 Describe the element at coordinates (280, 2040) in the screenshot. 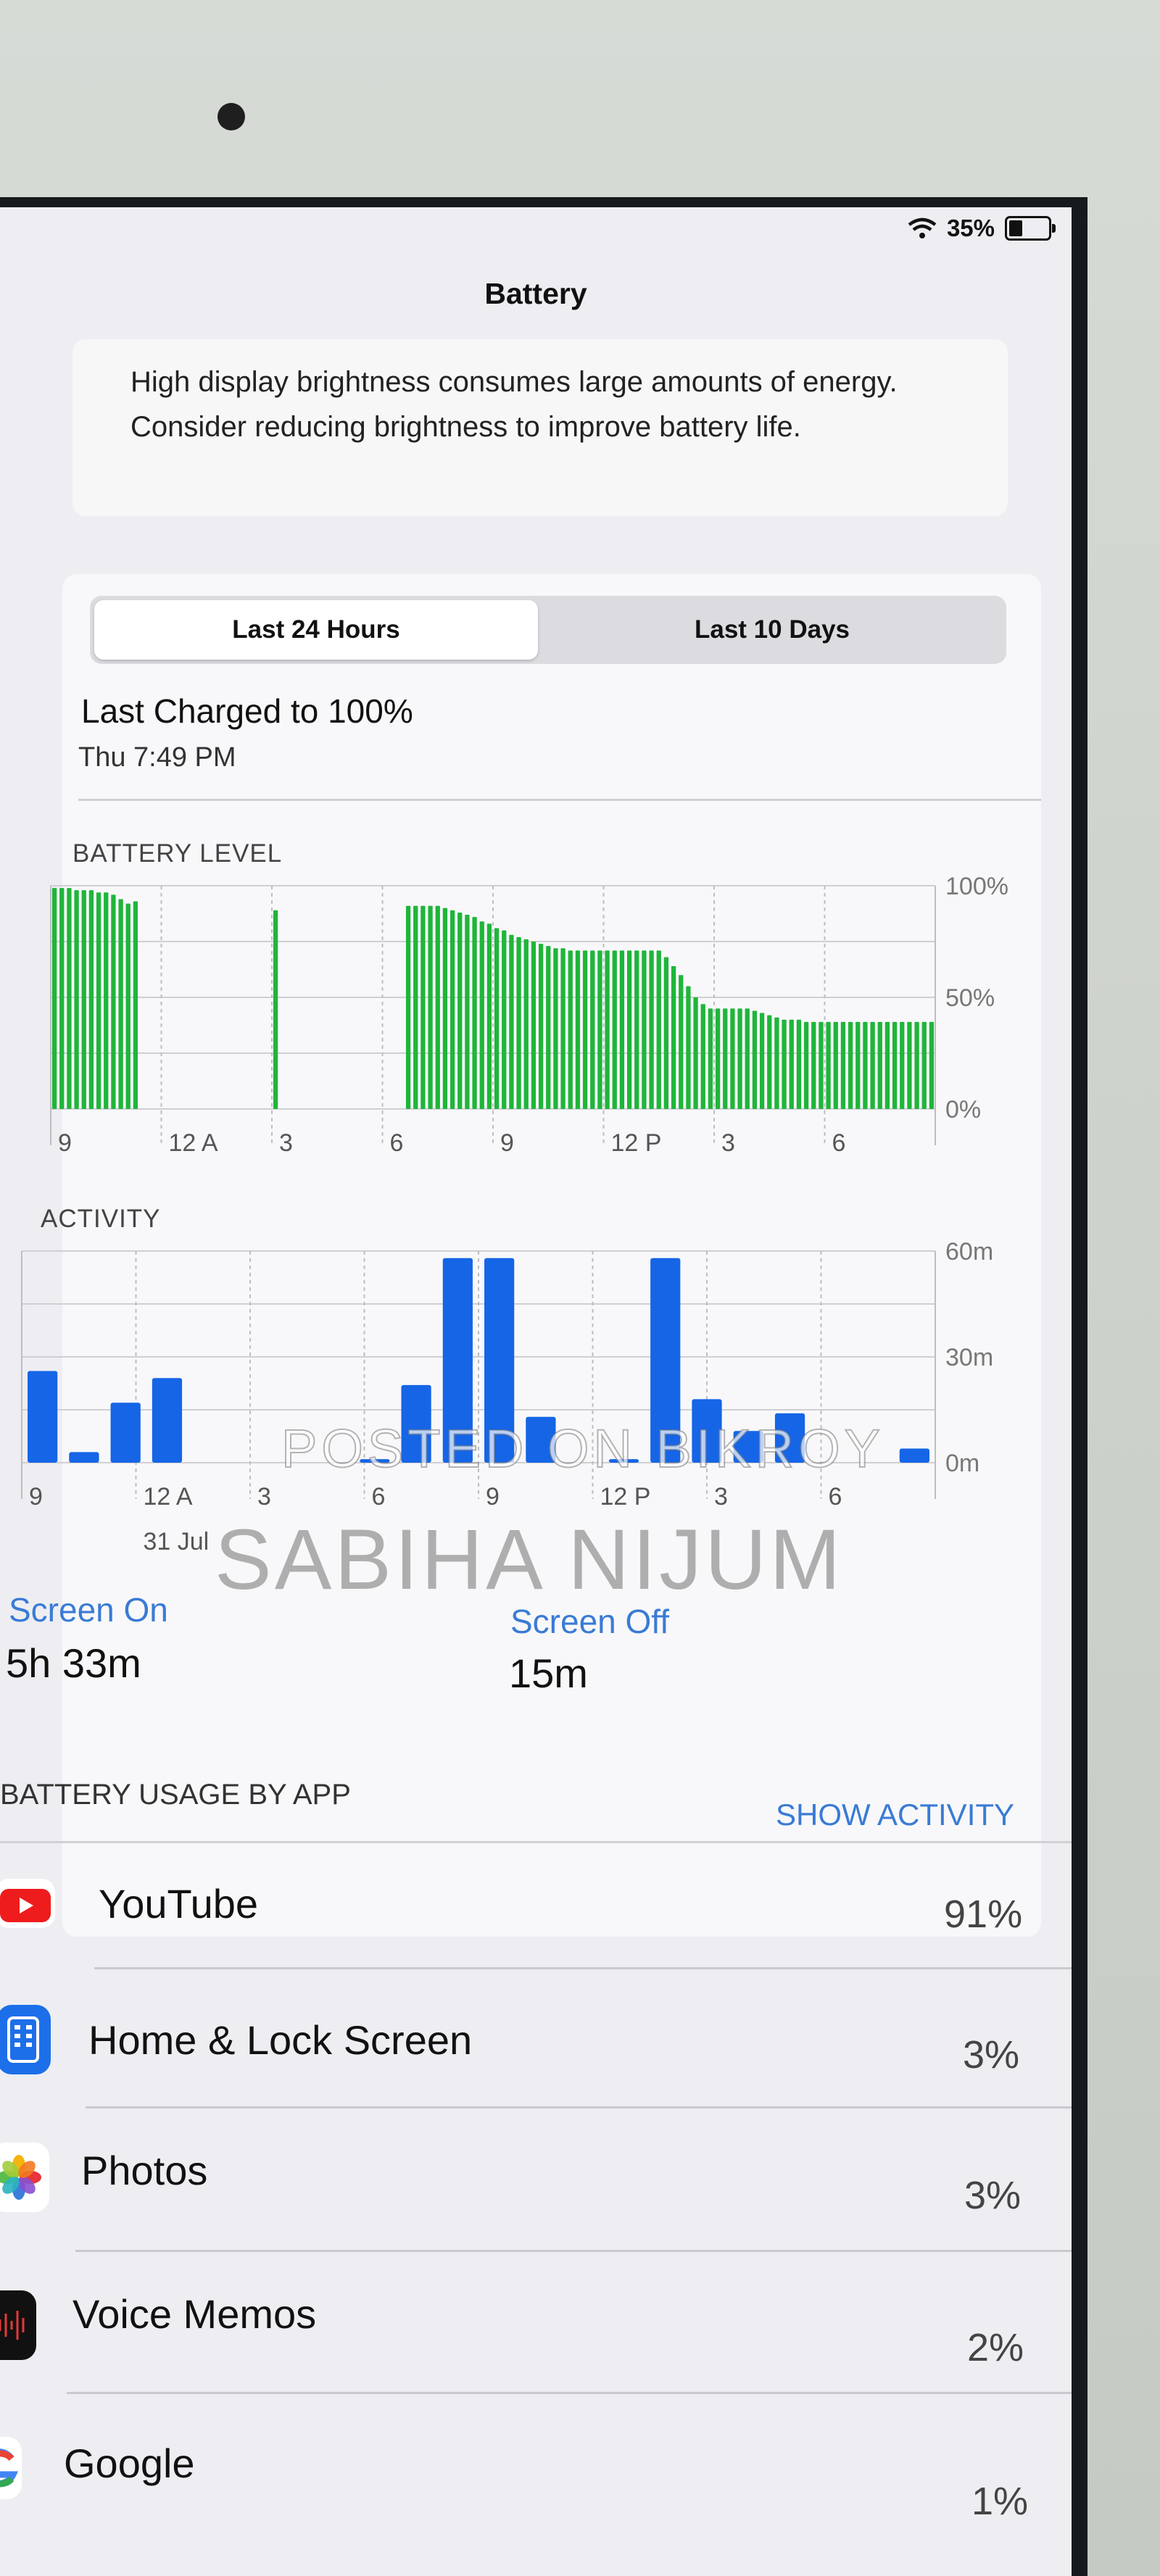

I see `app-name: Home & Lock Screen` at that location.